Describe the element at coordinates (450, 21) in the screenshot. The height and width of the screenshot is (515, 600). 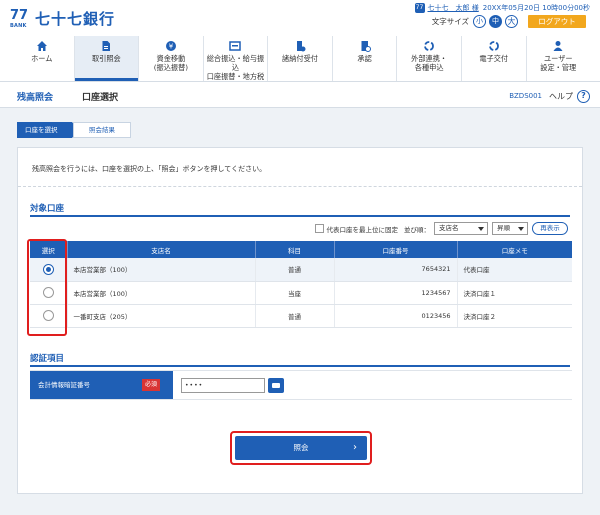
I see `font-size-label: 文字サイズ` at that location.